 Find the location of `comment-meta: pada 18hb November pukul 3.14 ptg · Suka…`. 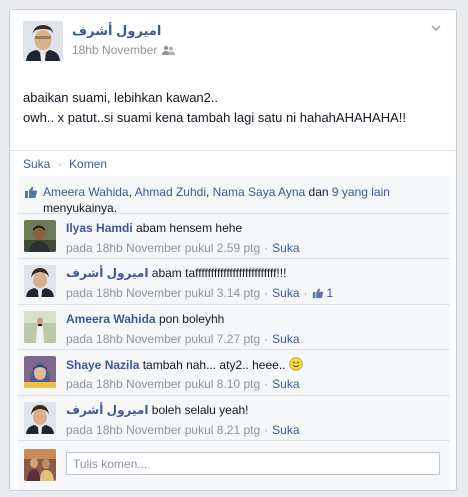

comment-meta: pada 18hb November pukul 3.14 ptg · Suka… is located at coordinates (199, 293).